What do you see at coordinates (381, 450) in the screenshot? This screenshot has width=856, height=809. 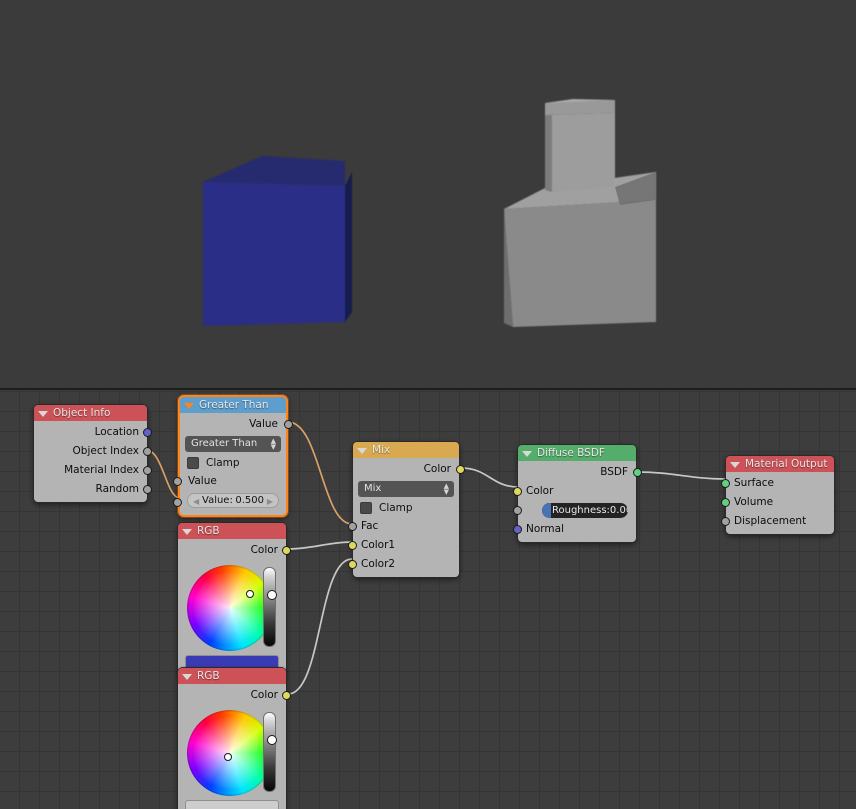 I see `node-title: Mix` at bounding box center [381, 450].